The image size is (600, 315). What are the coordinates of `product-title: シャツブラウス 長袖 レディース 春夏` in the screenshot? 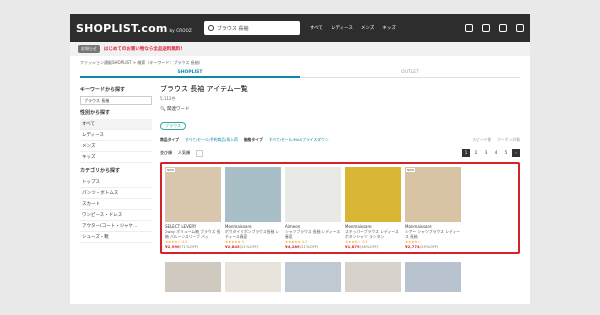 It's located at (313, 234).